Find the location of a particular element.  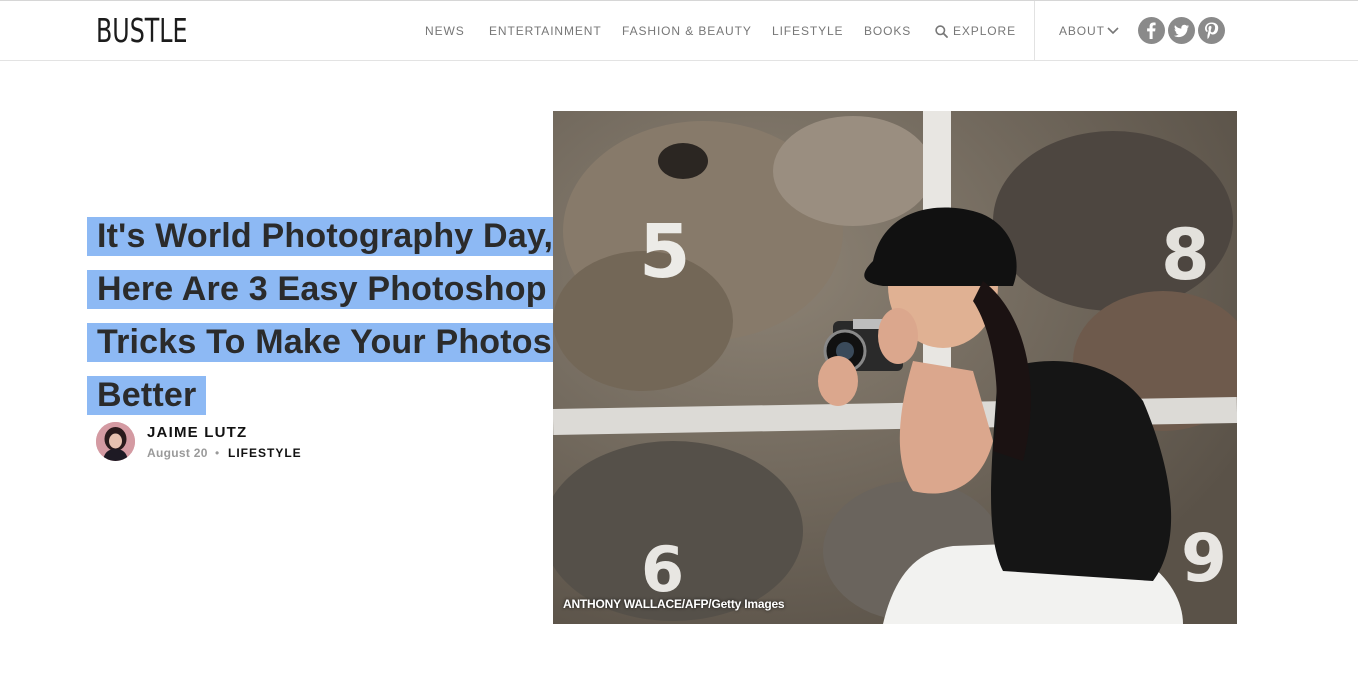

nav-fashion-beauty: FASHION & BEAUTY is located at coordinates (687, 31).